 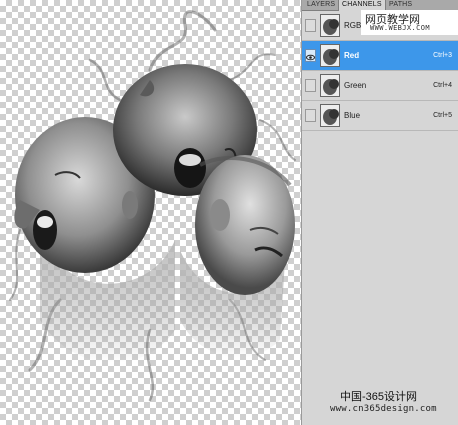 What do you see at coordinates (355, 85) in the screenshot?
I see `channel-name: Green` at bounding box center [355, 85].